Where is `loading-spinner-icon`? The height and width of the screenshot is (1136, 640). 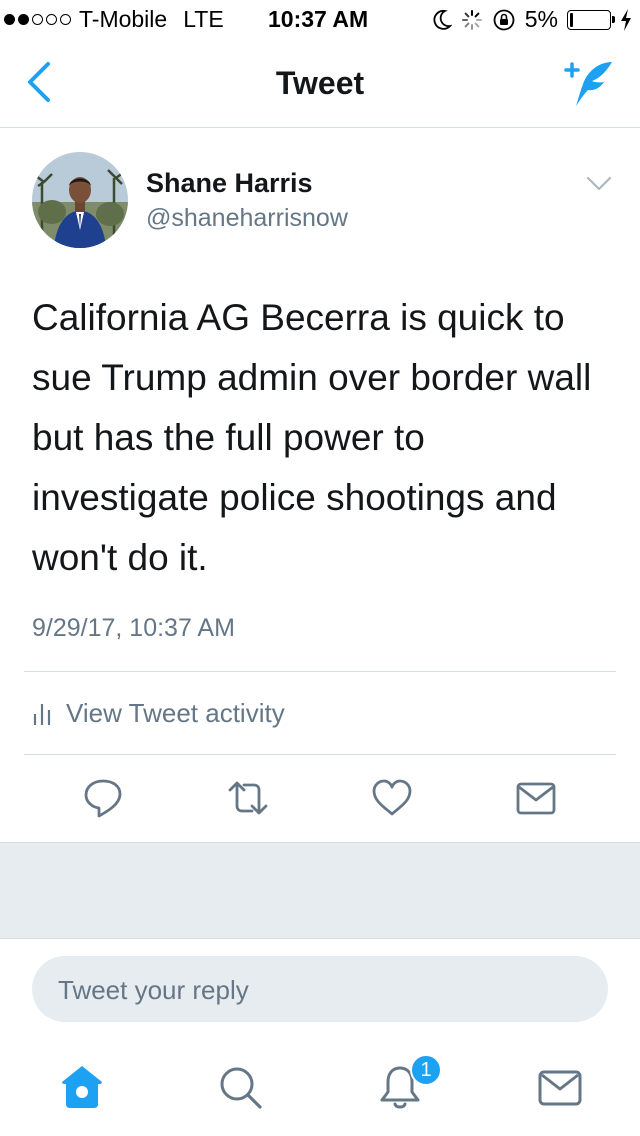
loading-spinner-icon is located at coordinates (471, 19).